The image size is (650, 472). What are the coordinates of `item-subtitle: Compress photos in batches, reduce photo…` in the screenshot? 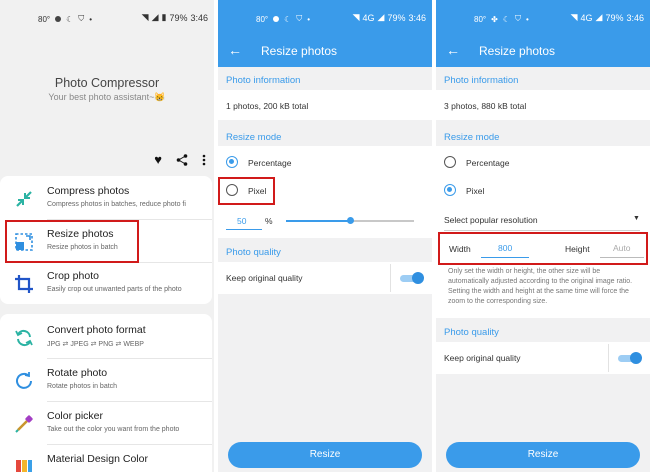 It's located at (116, 204).